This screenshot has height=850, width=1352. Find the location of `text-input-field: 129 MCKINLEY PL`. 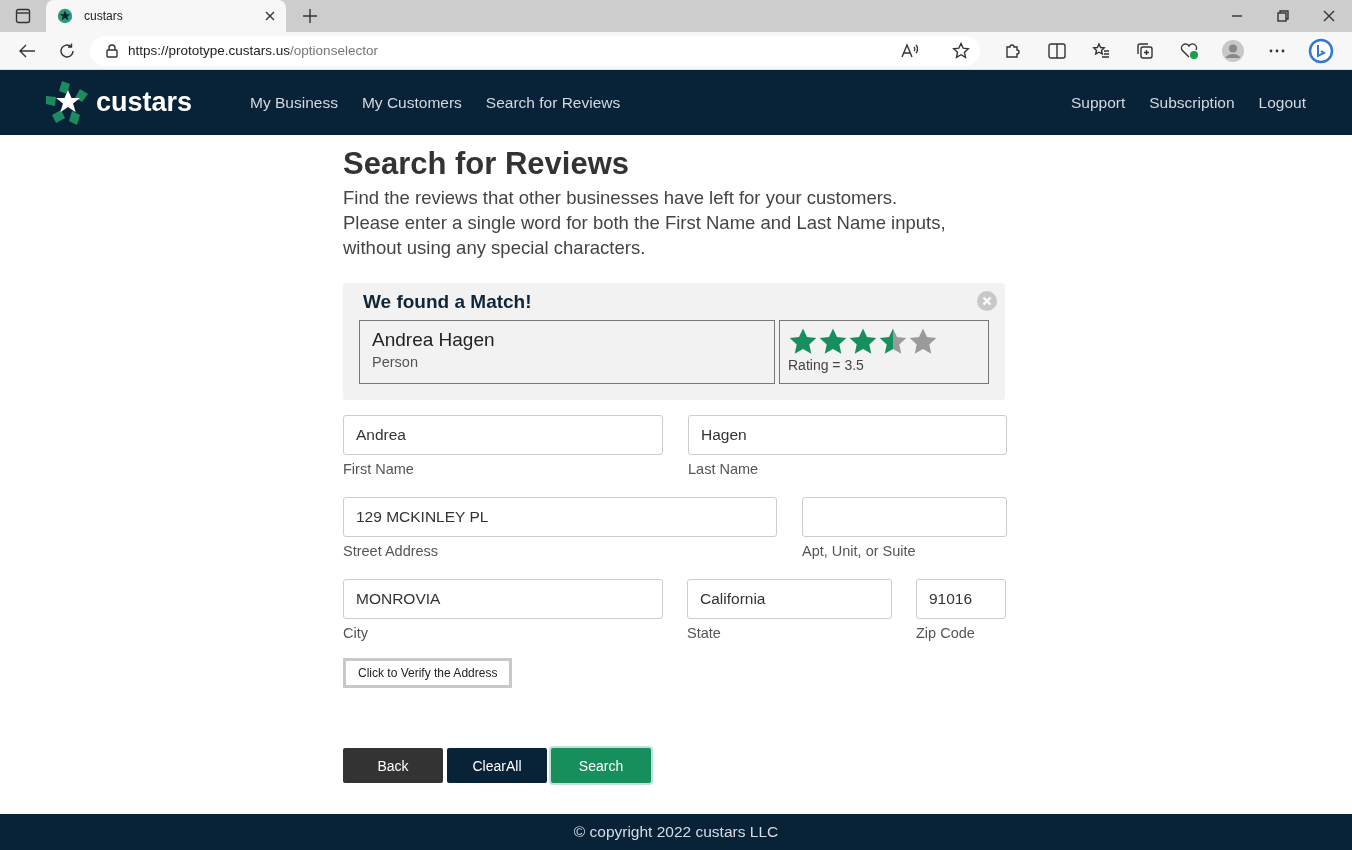

text-input-field: 129 MCKINLEY PL is located at coordinates (560, 517).